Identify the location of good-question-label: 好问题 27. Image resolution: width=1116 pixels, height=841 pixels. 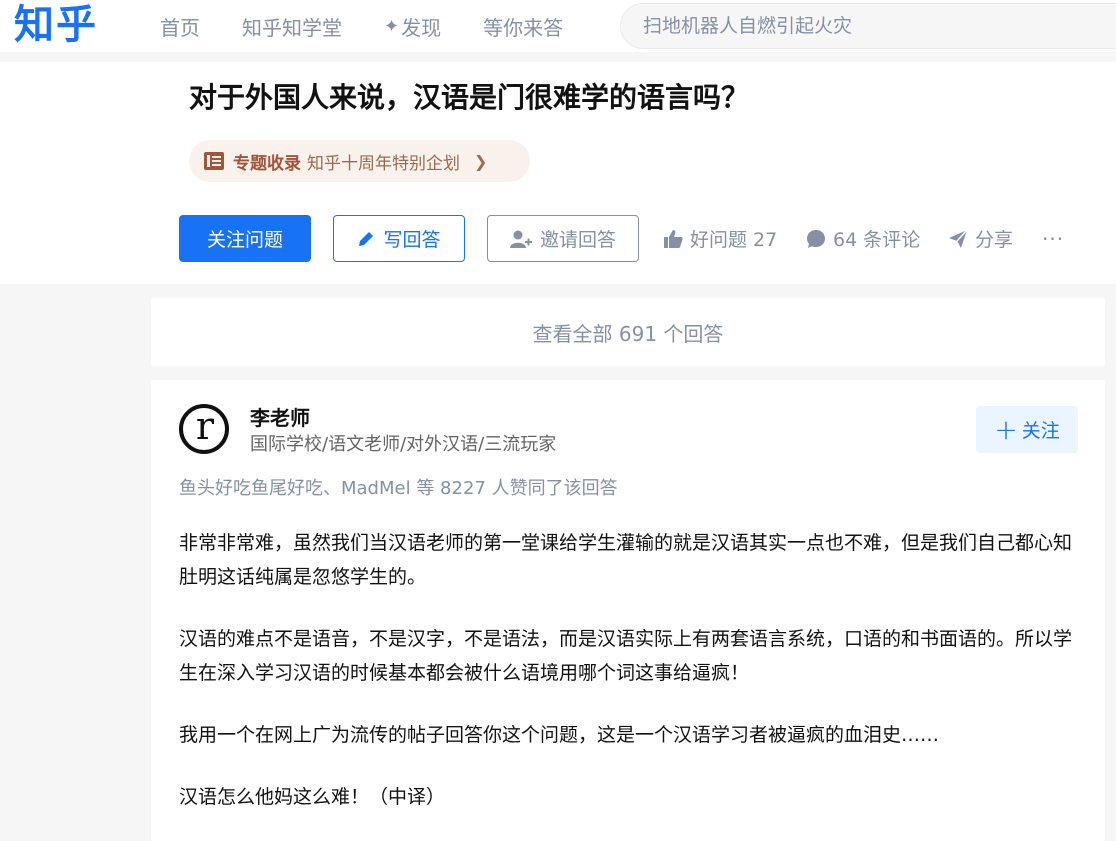
(734, 240).